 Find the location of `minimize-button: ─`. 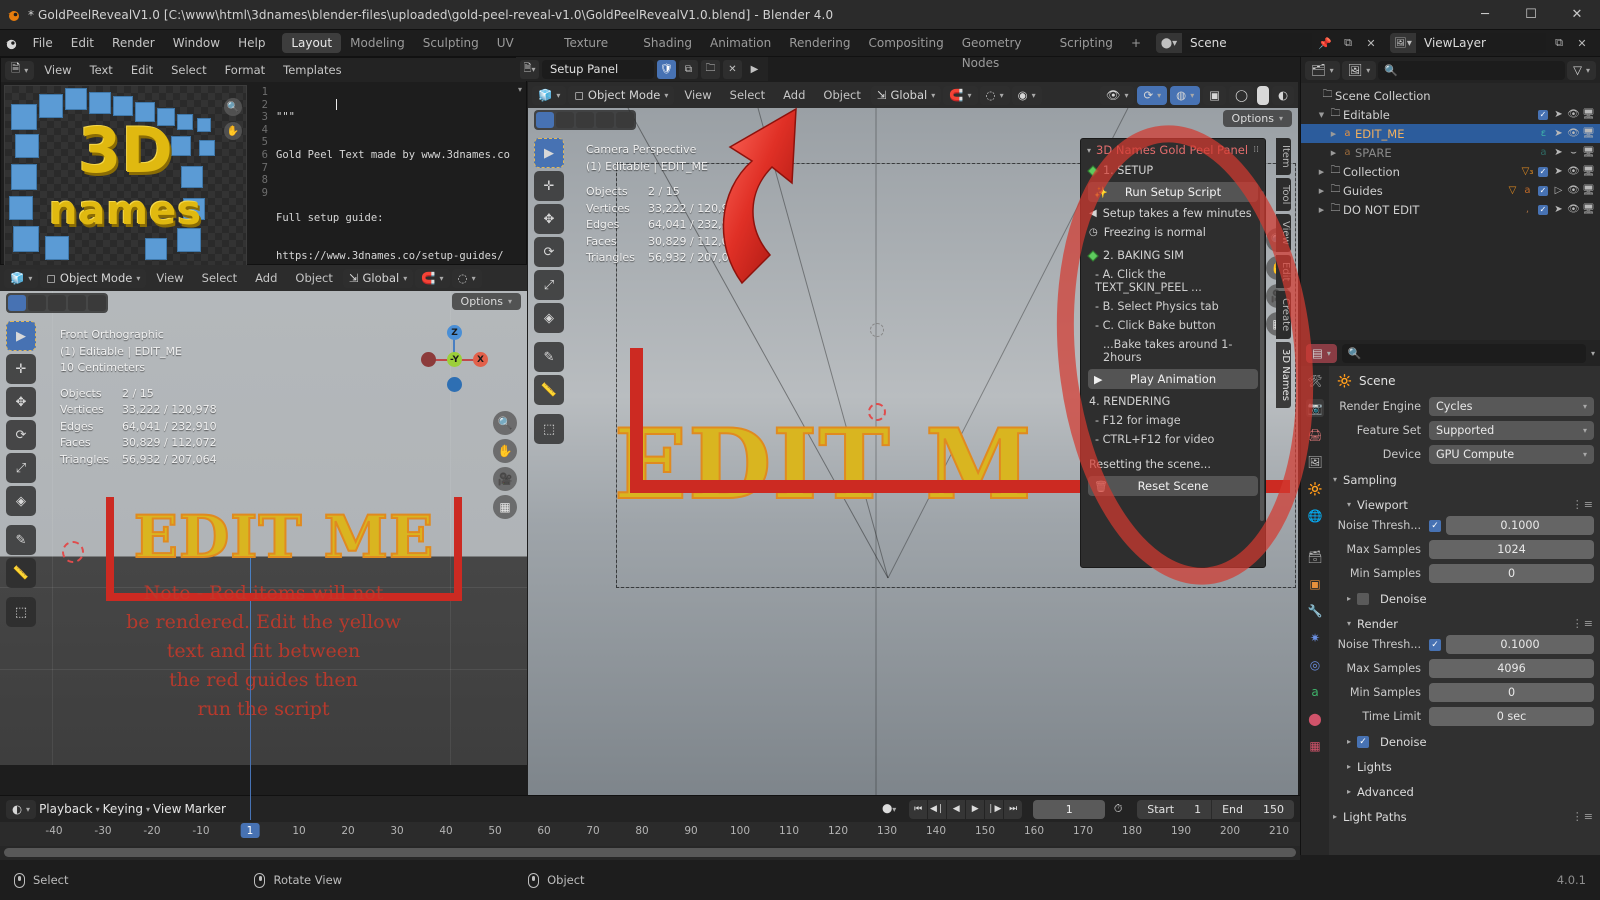

minimize-button: ─ is located at coordinates (1485, 15).